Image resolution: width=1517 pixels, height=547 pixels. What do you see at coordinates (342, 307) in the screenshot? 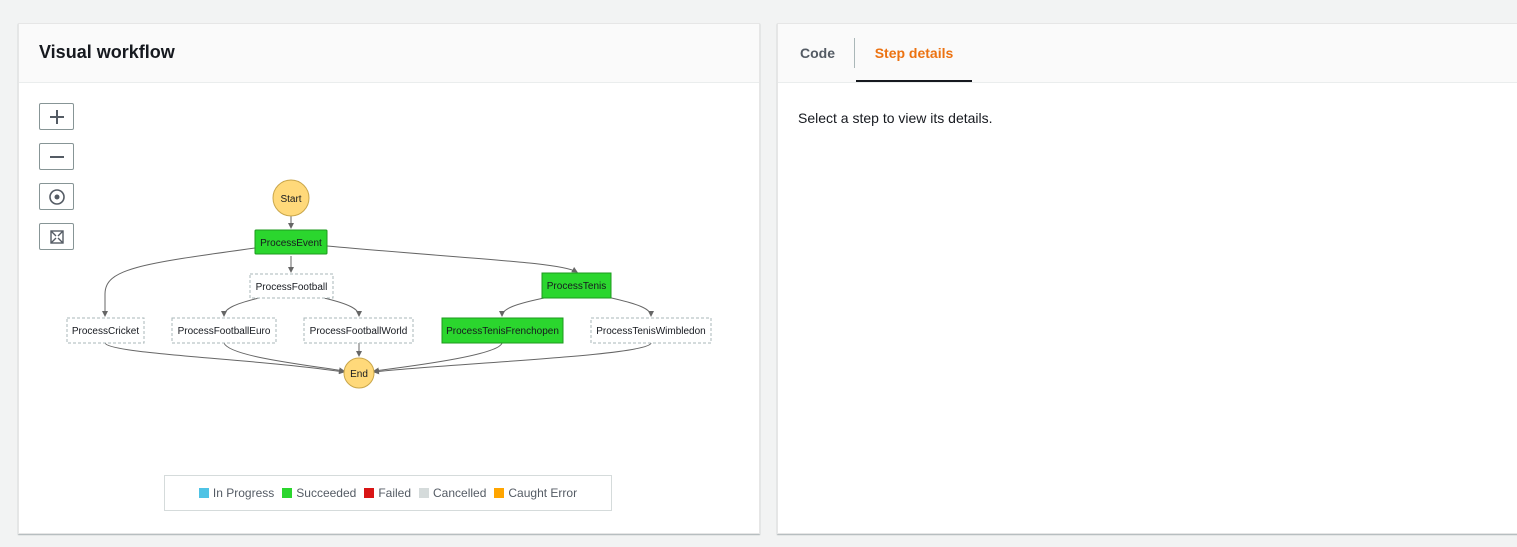
I see `edge-football-world` at bounding box center [342, 307].